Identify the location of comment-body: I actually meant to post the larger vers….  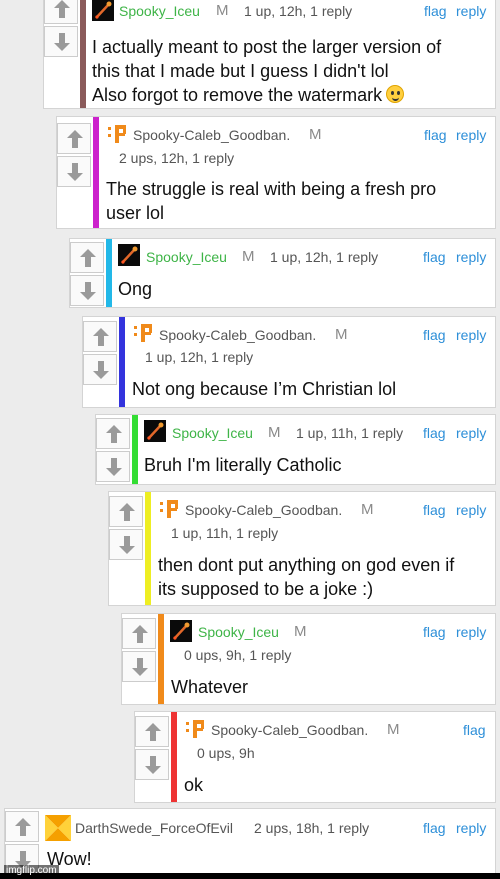
(292, 71).